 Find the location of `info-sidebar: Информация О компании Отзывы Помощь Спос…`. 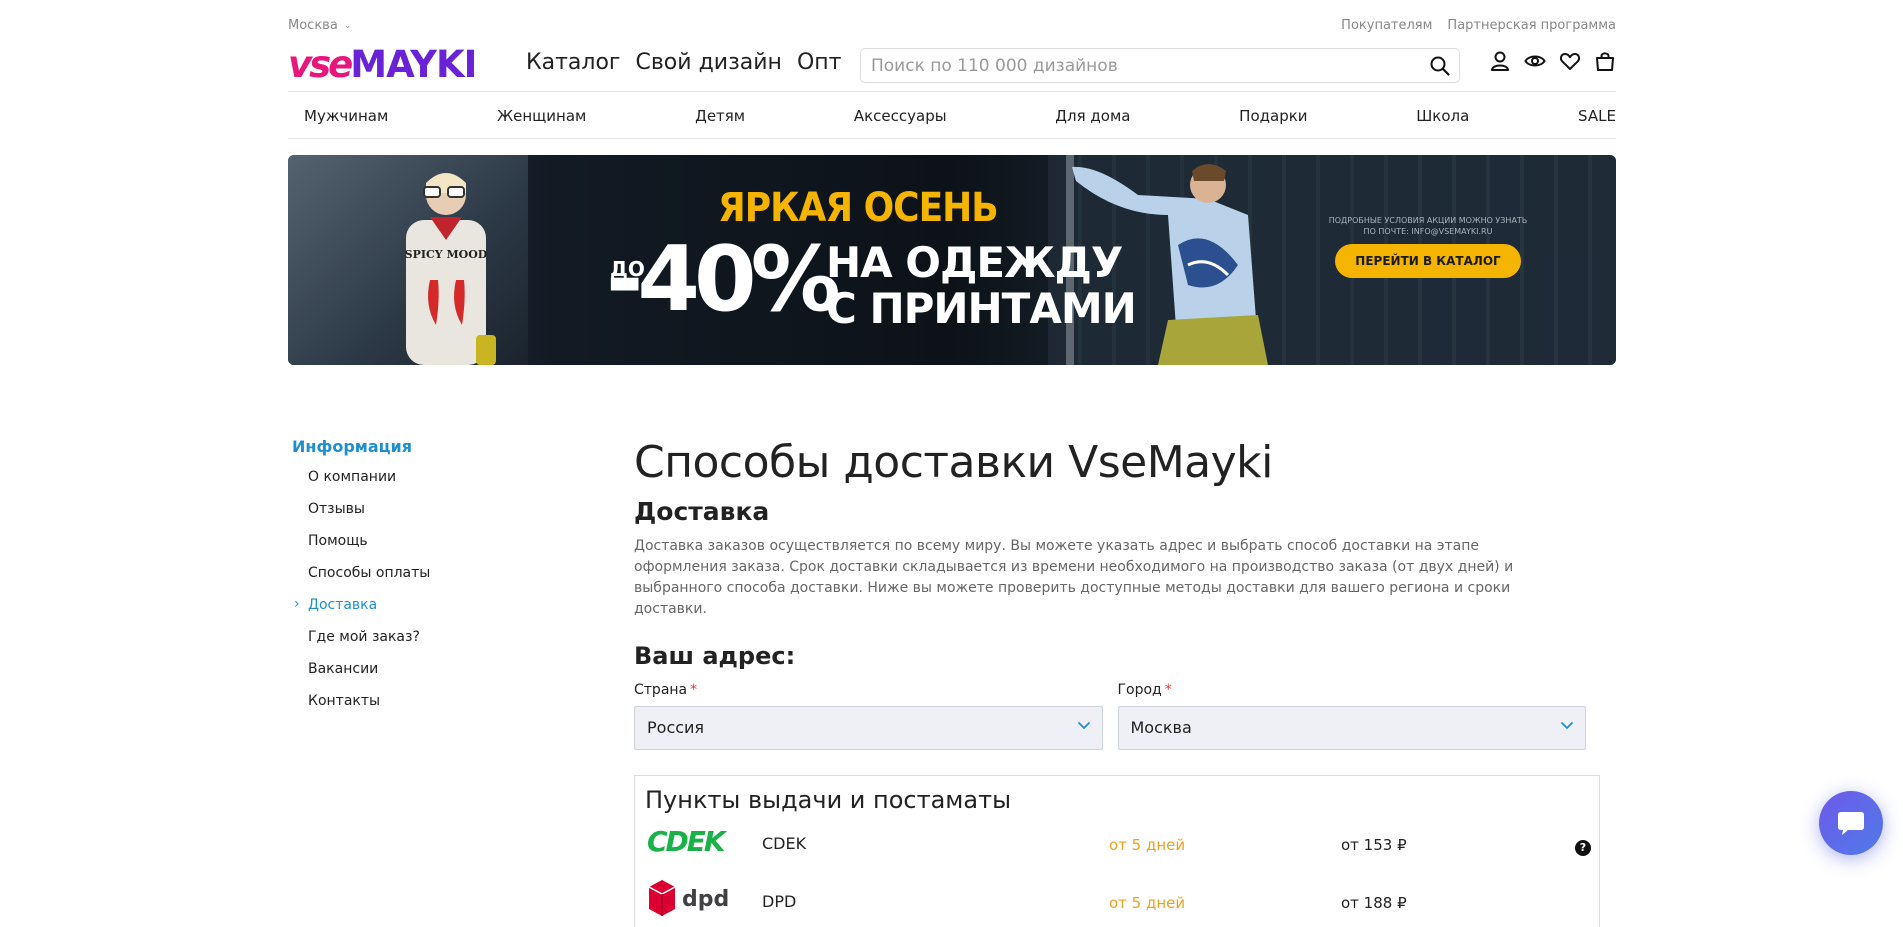

info-sidebar: Информация О компании Отзывы Помощь Спос… is located at coordinates (422, 580).